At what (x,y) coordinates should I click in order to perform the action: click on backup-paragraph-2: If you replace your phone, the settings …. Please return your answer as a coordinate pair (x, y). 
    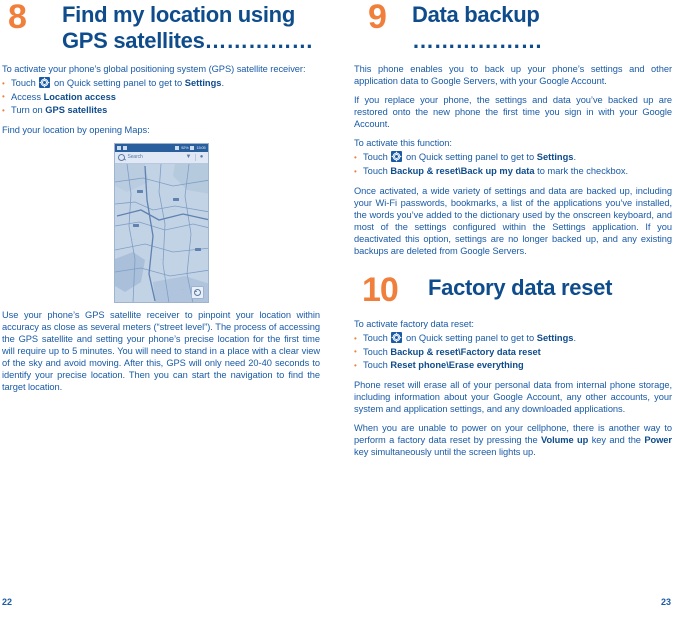
    Looking at the image, I should click on (513, 112).